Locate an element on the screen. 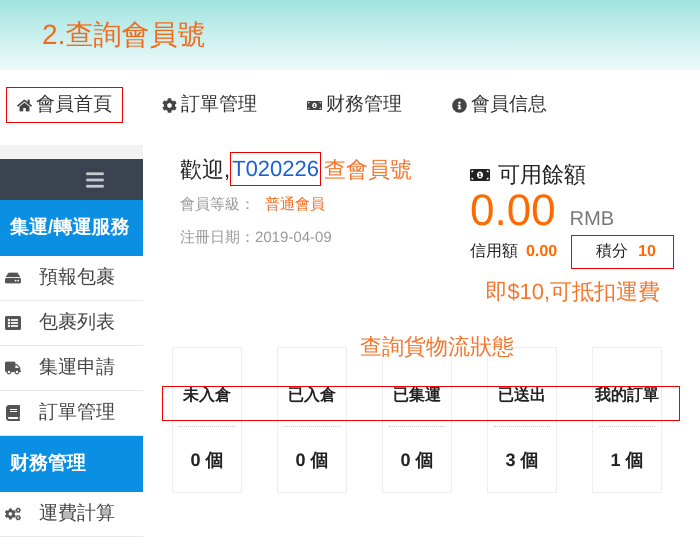  level-value: 普通會員 is located at coordinates (295, 205).